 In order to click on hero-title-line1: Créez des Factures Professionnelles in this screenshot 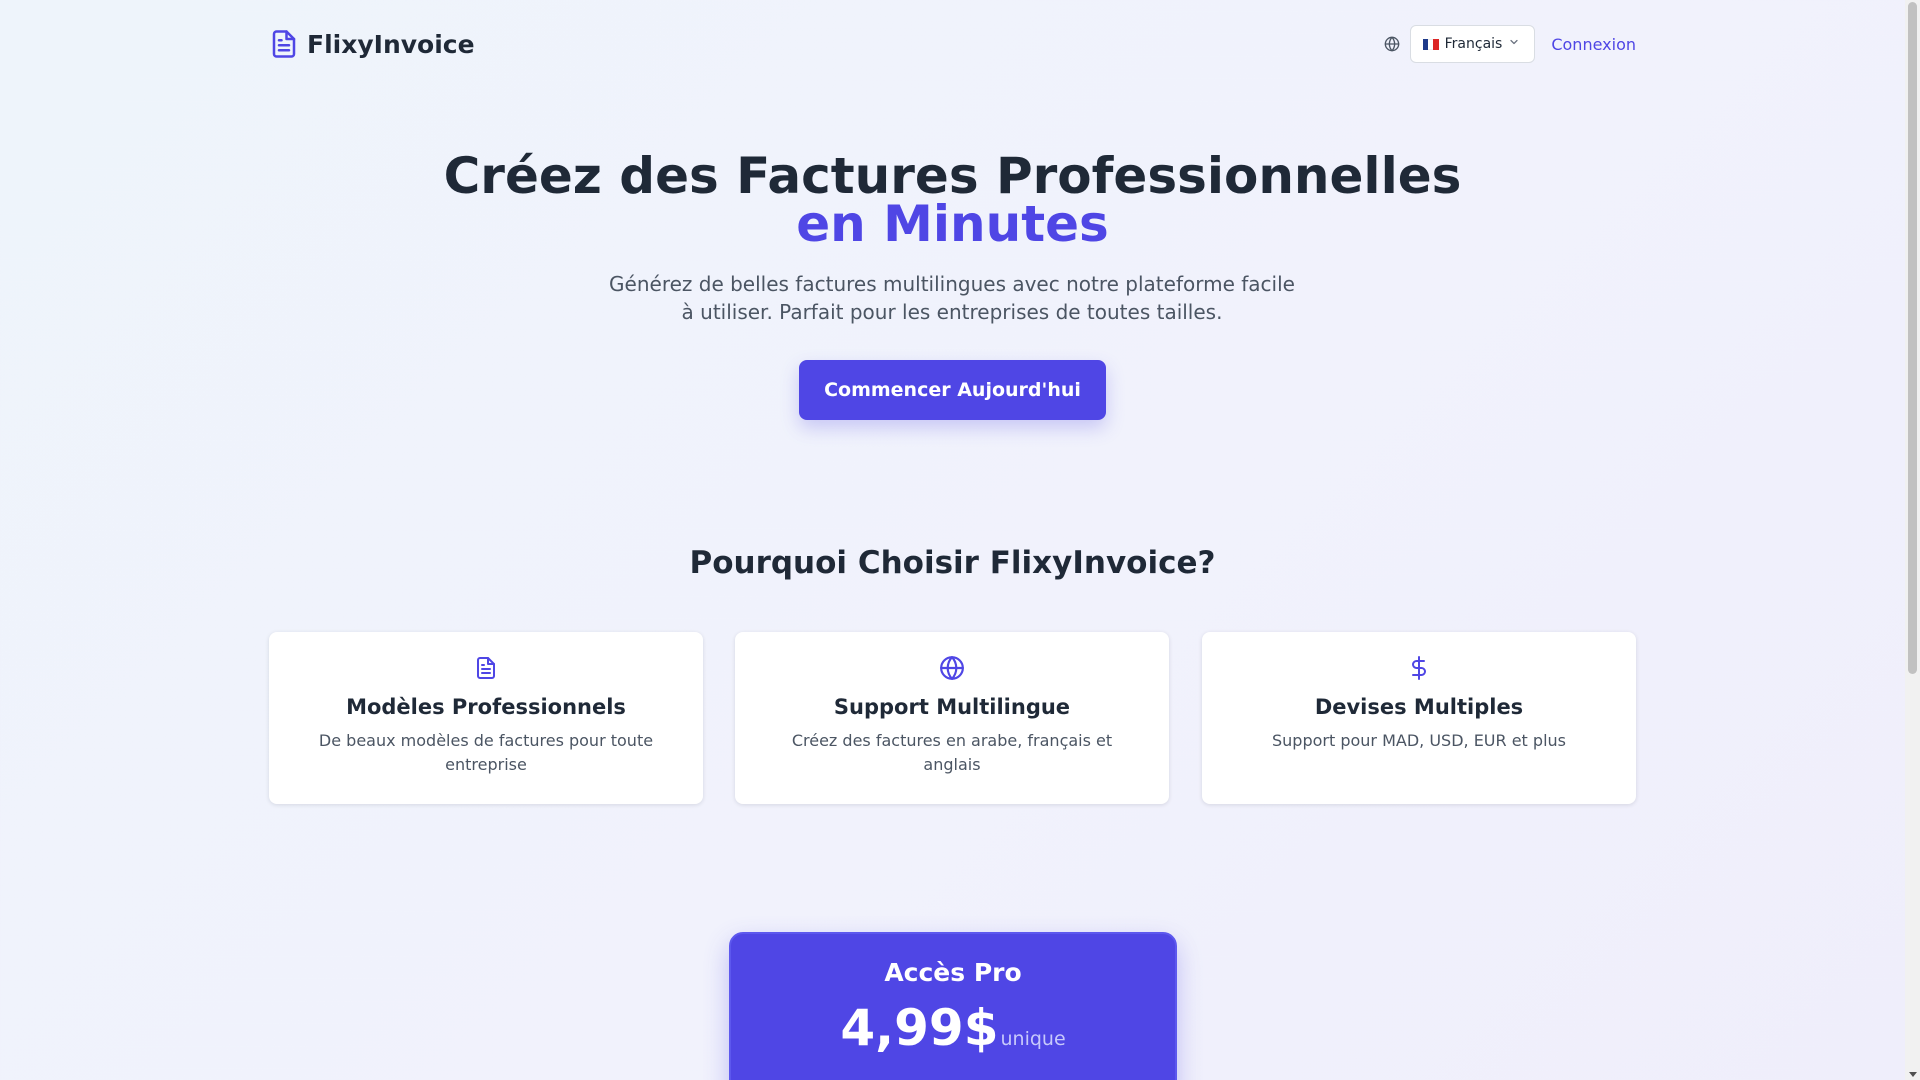, I will do `click(952, 176)`.